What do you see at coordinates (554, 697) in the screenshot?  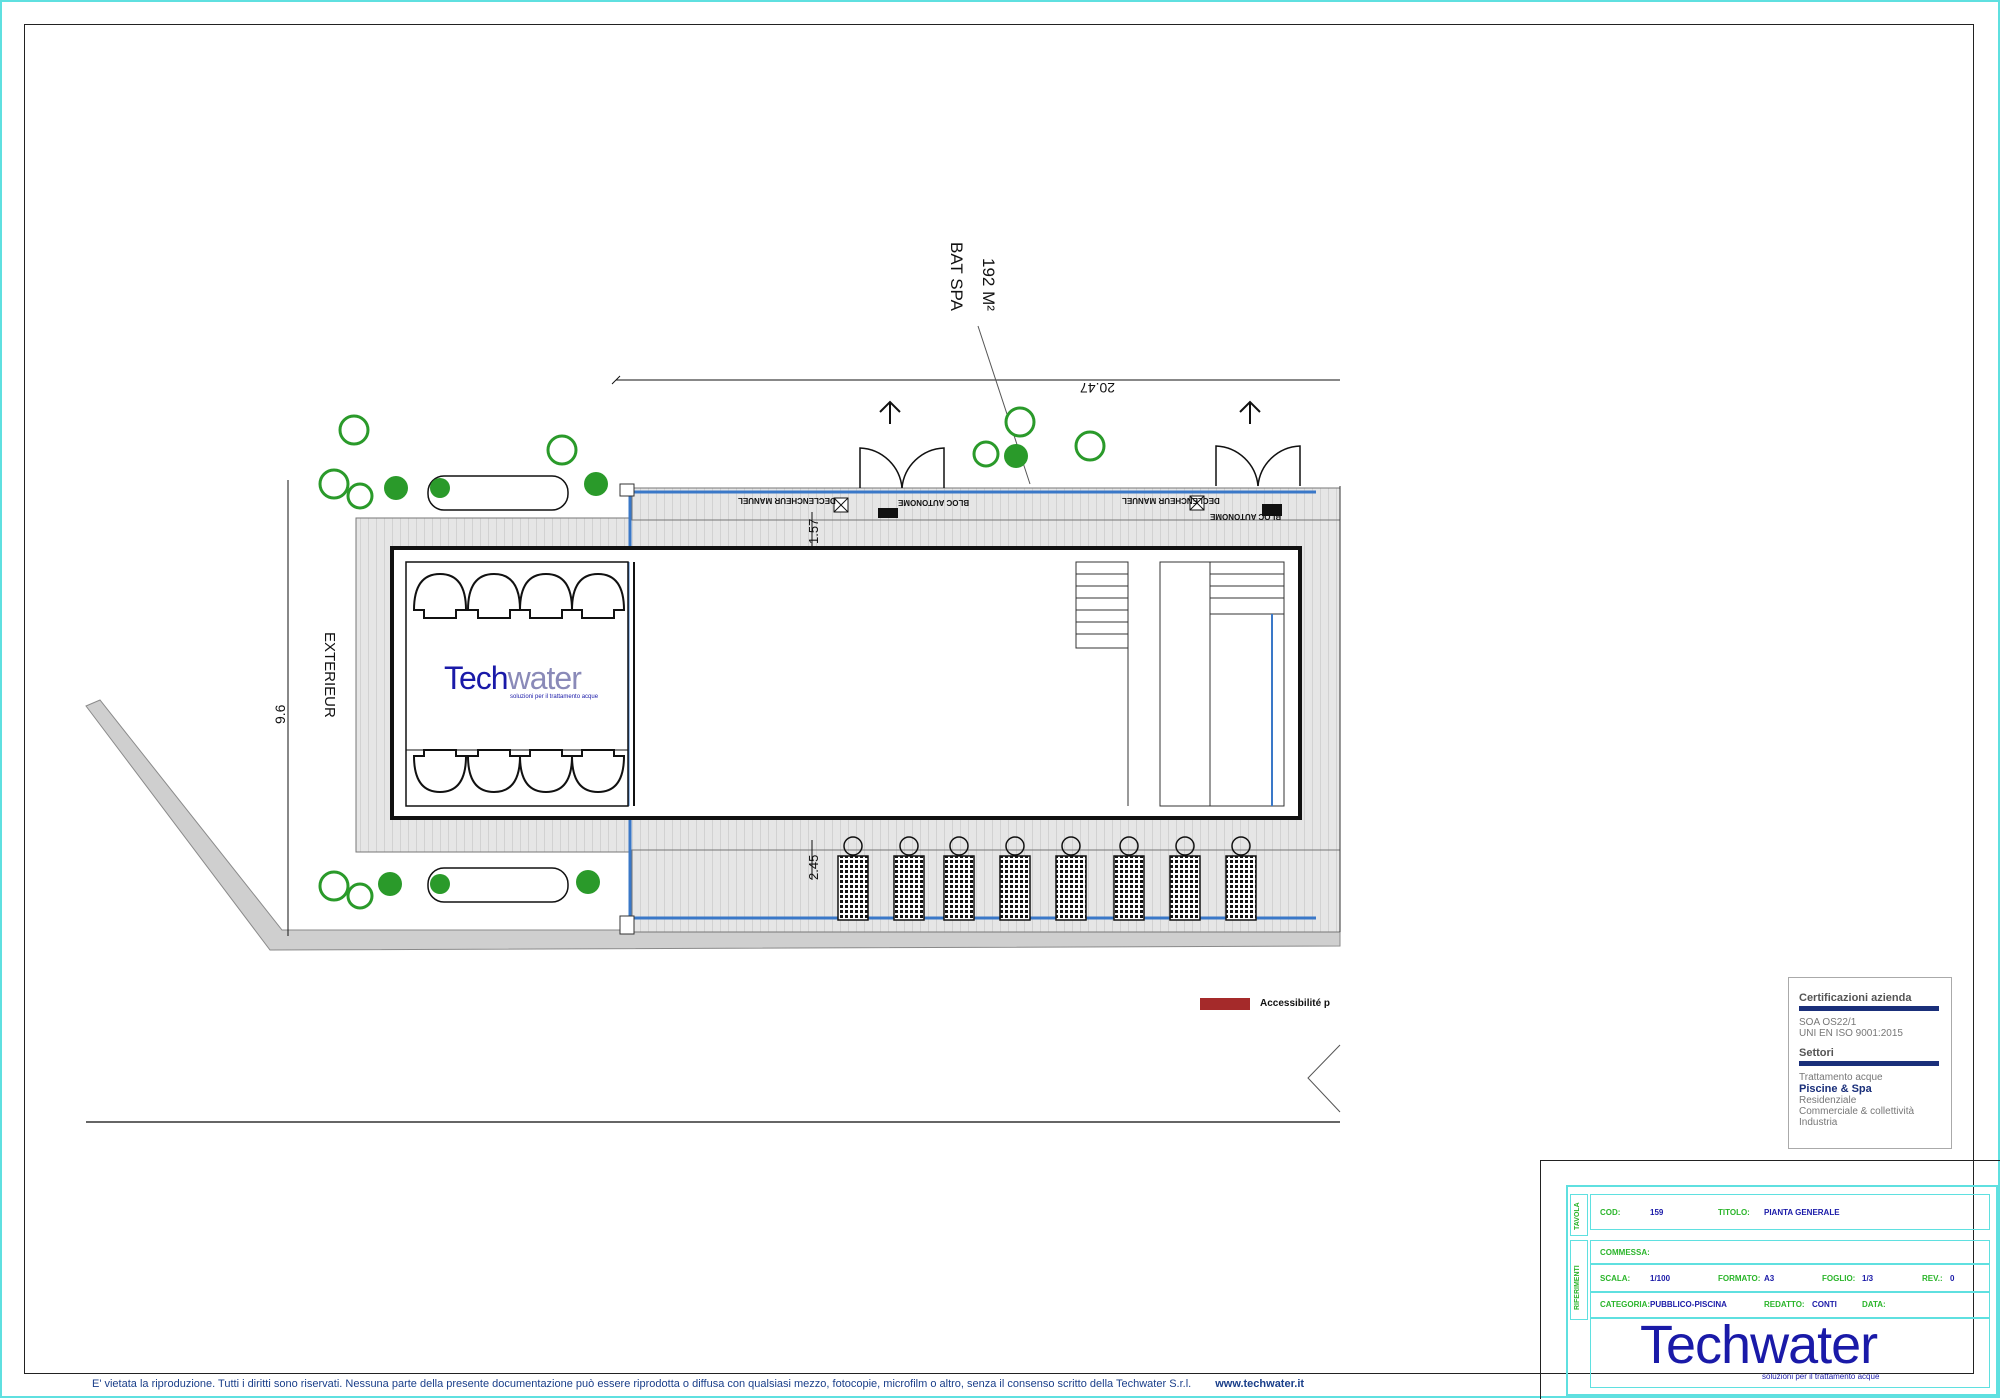 I see `center-logo-tagline: soluzioni per il trattamento acque` at bounding box center [554, 697].